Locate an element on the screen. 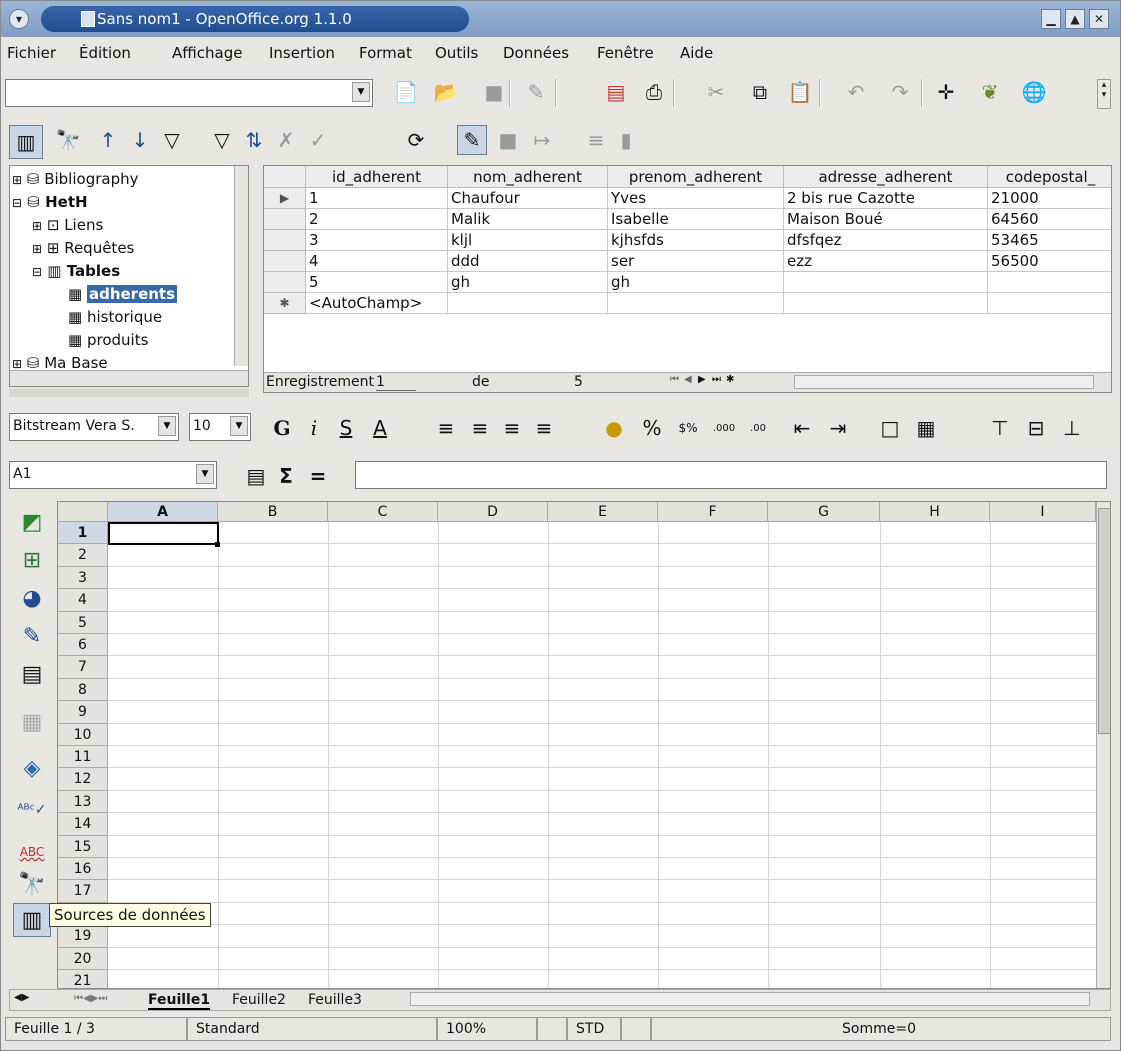 This screenshot has width=1121, height=1051. menu-affichage: Affichage is located at coordinates (207, 53).